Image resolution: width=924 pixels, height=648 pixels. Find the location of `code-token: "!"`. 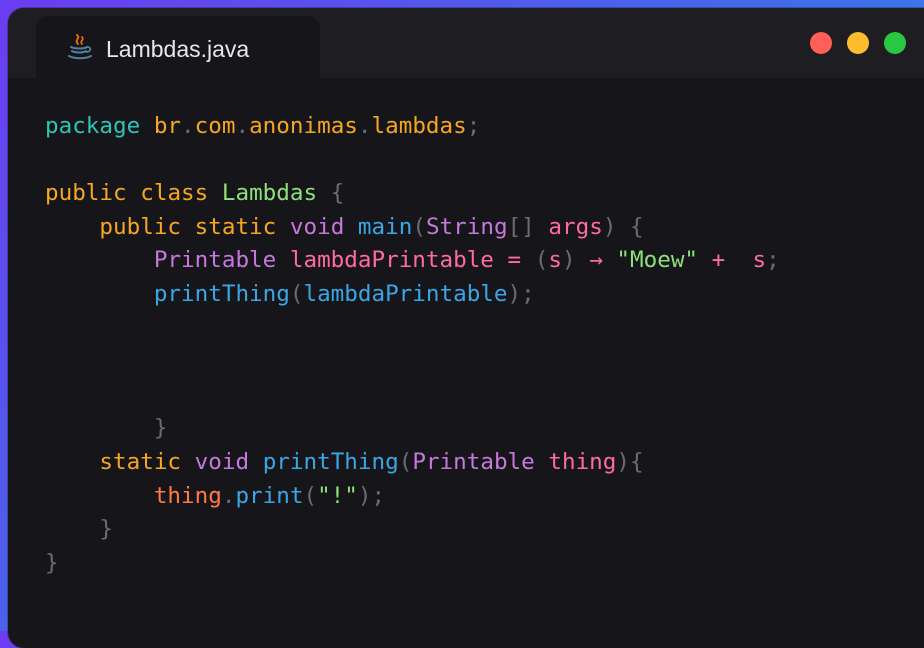

code-token: "!" is located at coordinates (337, 495).